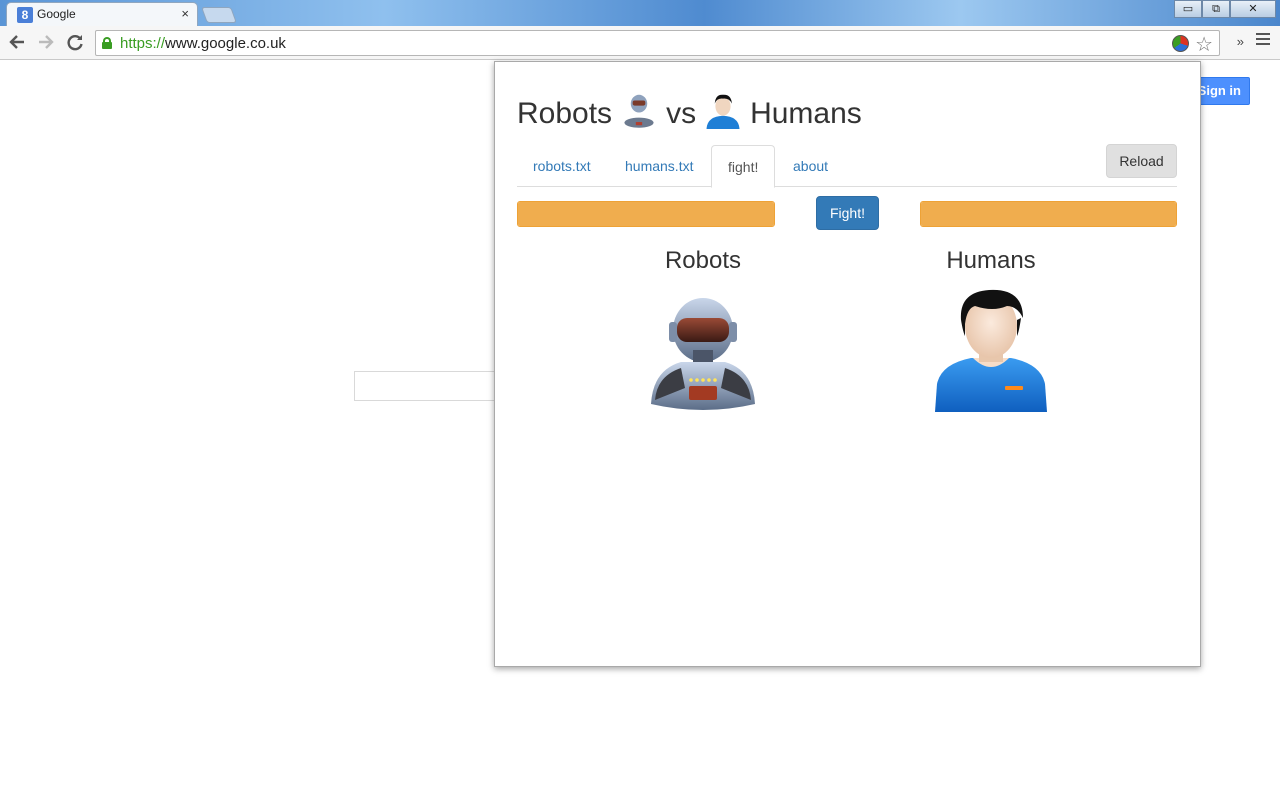  Describe the element at coordinates (703, 356) in the screenshot. I see `robot-icon` at that location.